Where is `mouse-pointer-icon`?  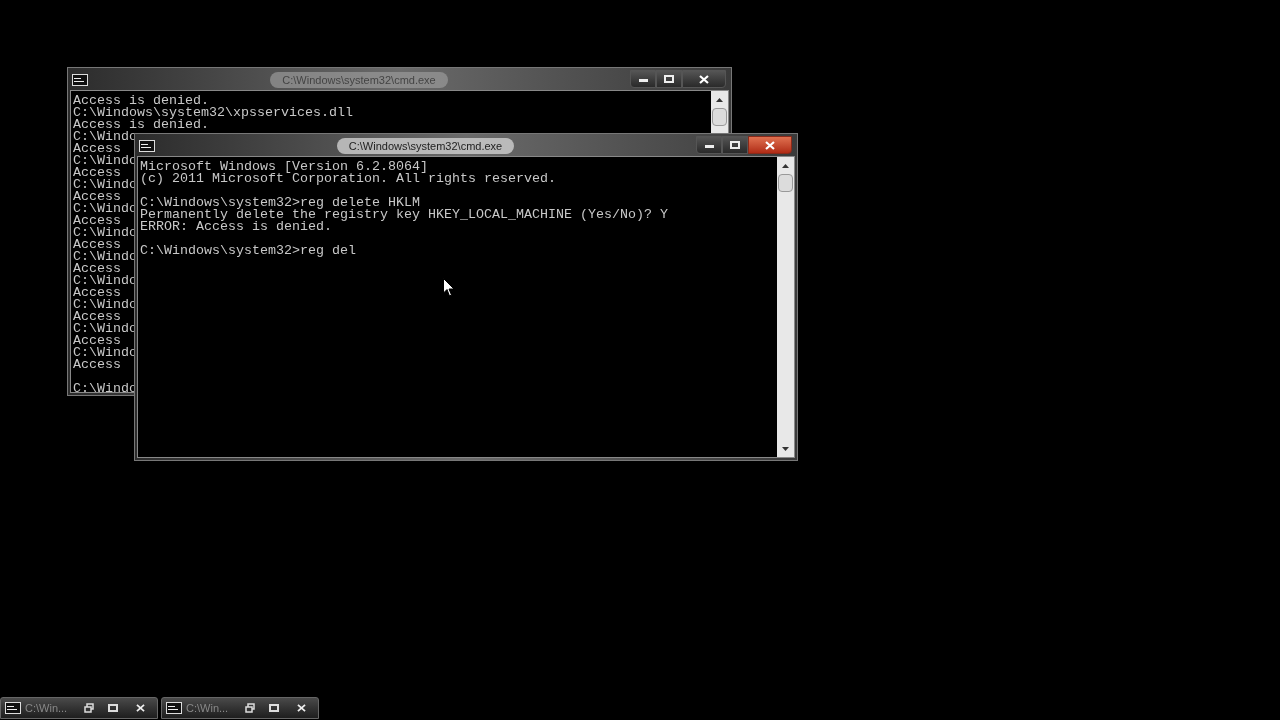 mouse-pointer-icon is located at coordinates (449, 287).